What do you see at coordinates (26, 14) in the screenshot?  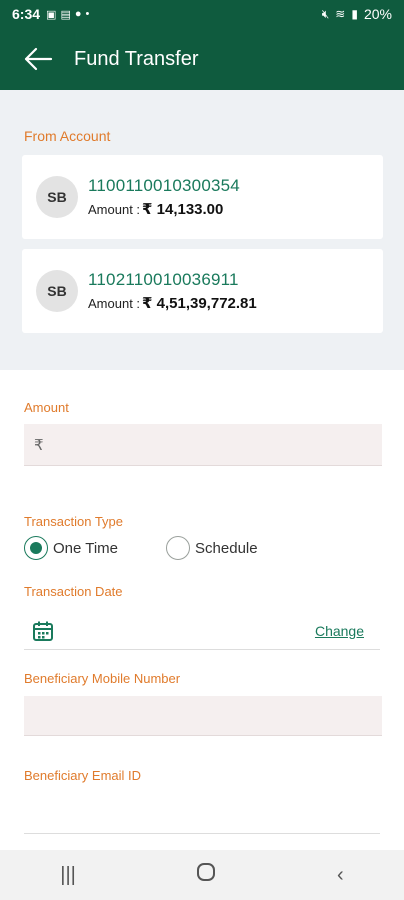 I see `status-time: 6:34` at bounding box center [26, 14].